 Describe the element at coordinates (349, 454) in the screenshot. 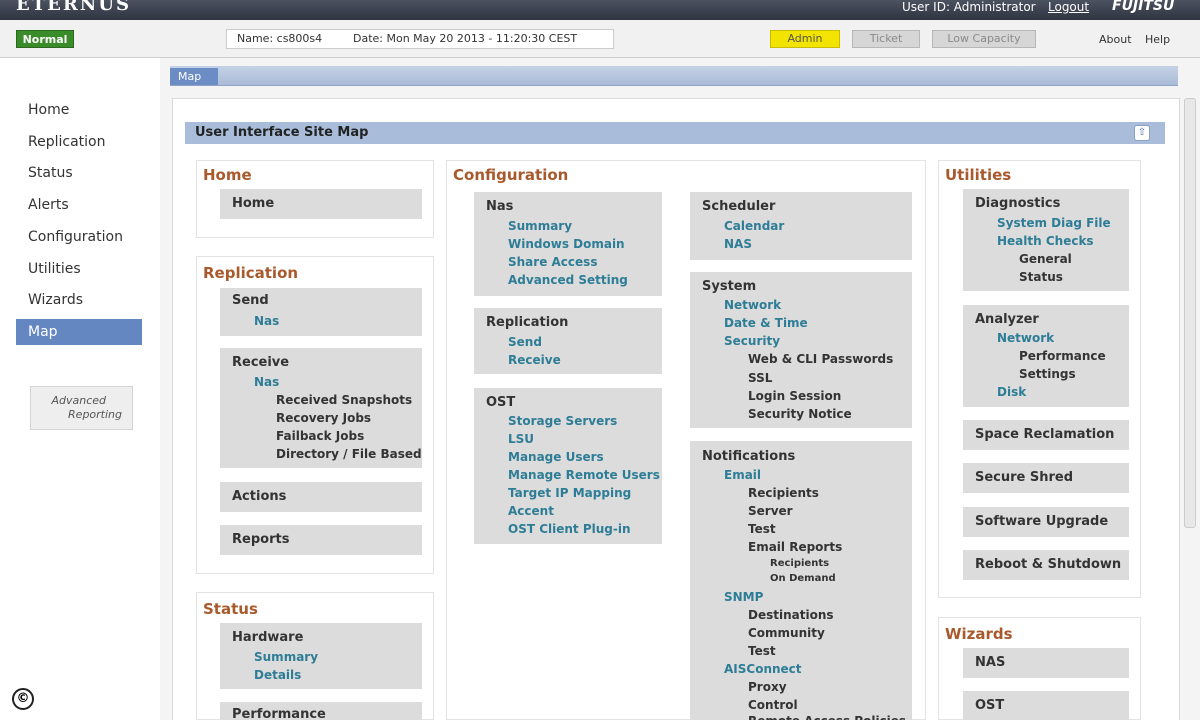

I see `link-directory-file-based: Directory / File Based` at that location.